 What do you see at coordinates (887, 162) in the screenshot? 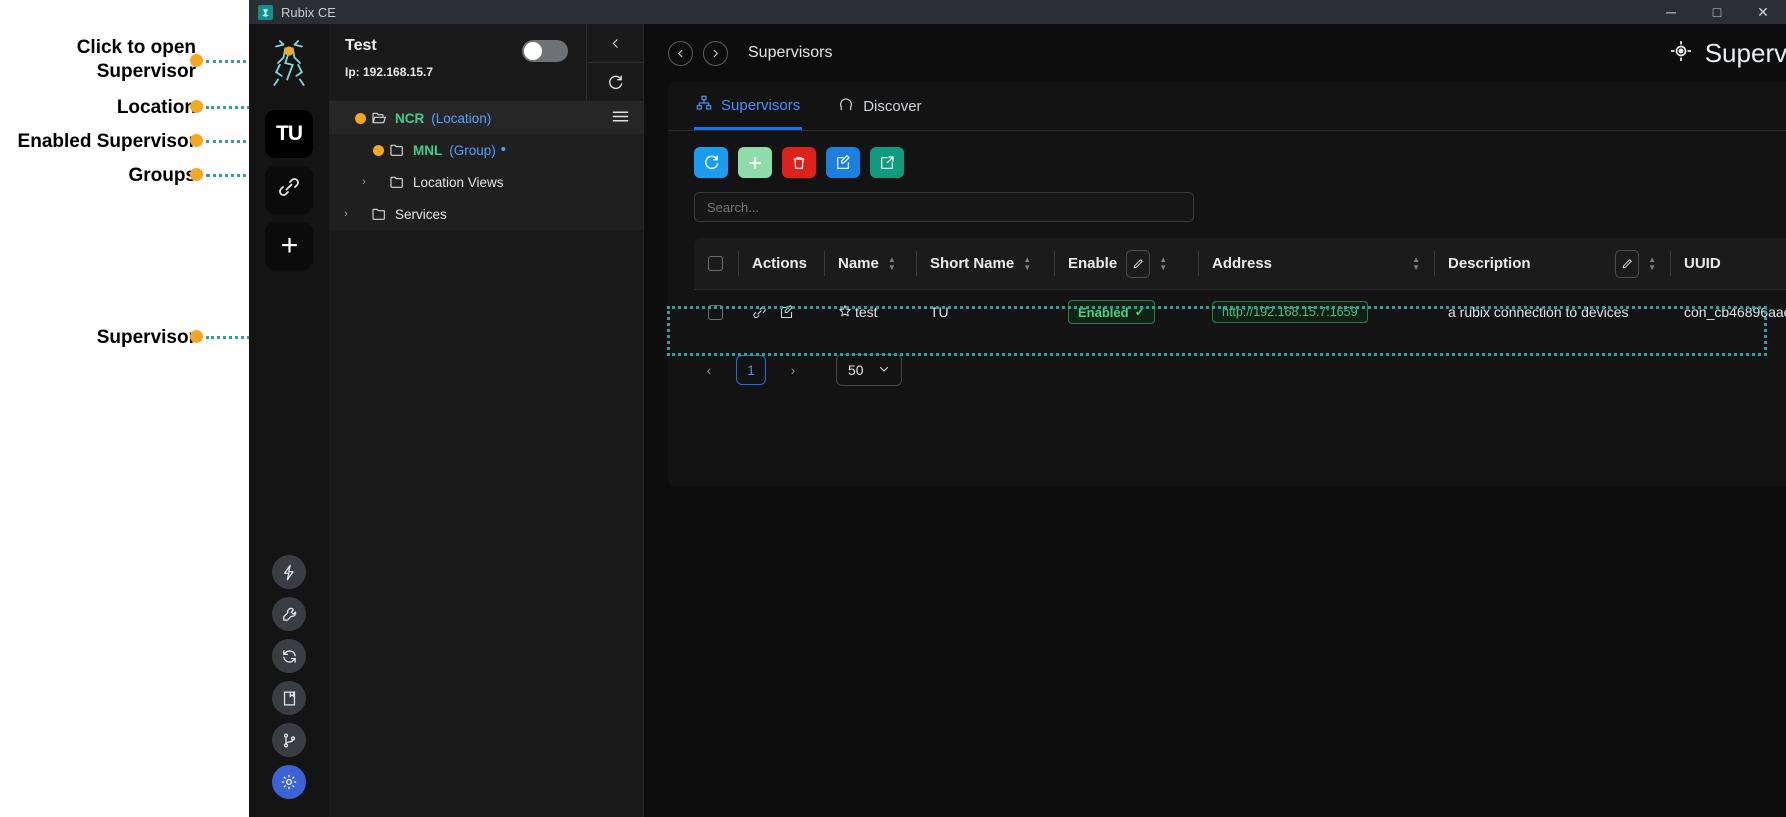
I see `export-button` at bounding box center [887, 162].